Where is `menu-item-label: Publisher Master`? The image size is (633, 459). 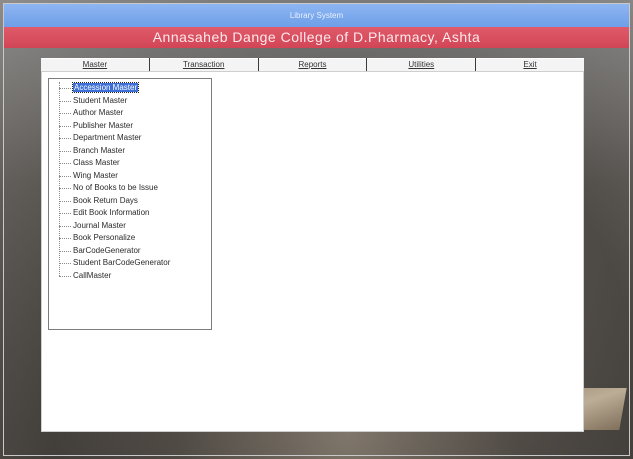
menu-item-label: Publisher Master is located at coordinates (103, 125).